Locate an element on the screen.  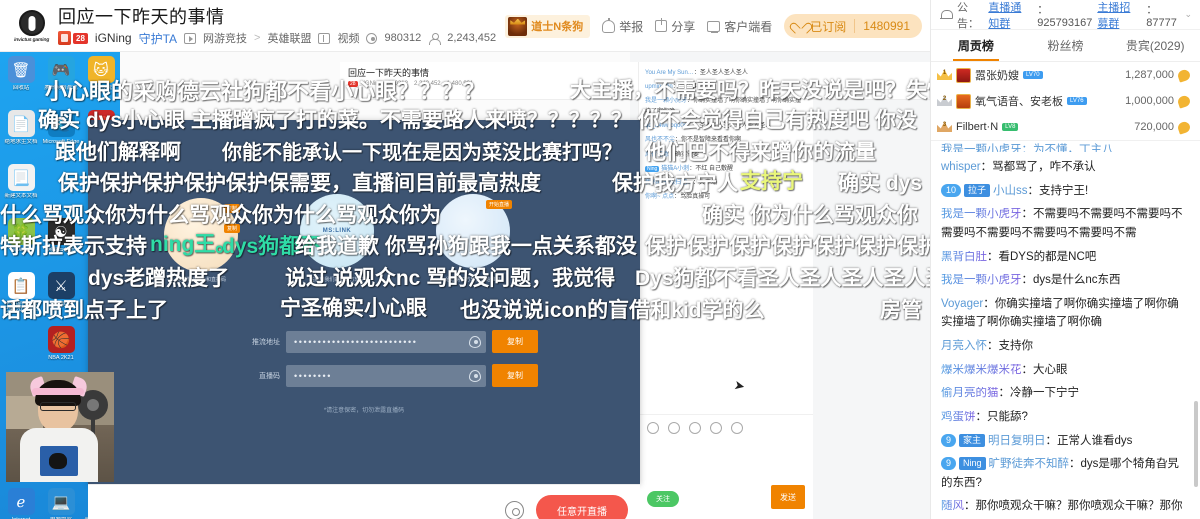
chat-user-name: 爆米爆米爆米花 is located at coordinates (981, 370).